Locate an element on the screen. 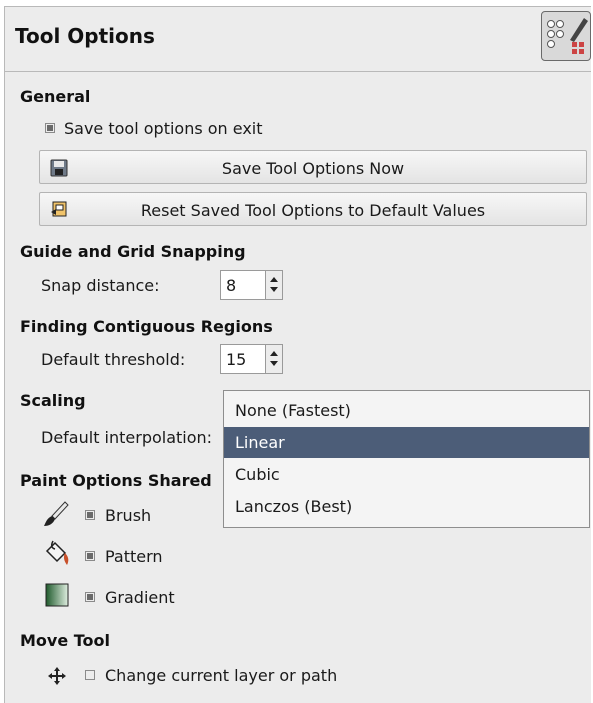  default-interpolation-label: Default interpolation: is located at coordinates (127, 437).